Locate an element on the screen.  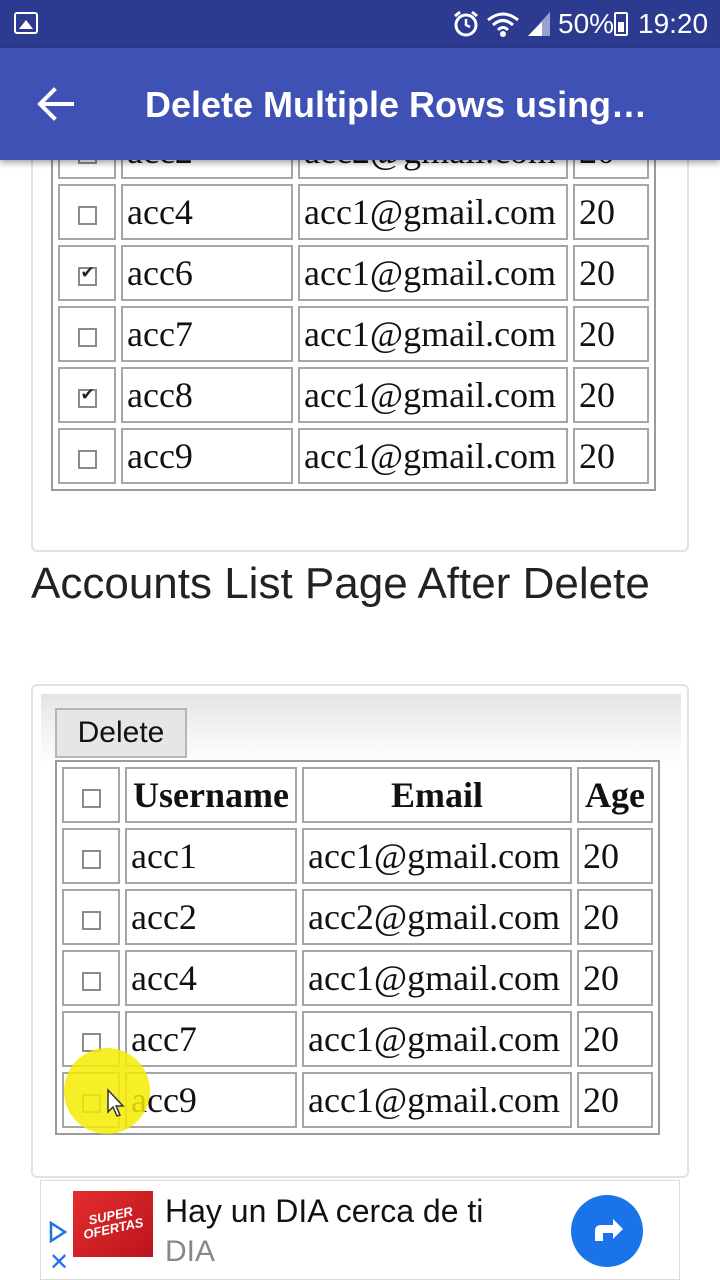
header-age: Age is located at coordinates (615, 795).